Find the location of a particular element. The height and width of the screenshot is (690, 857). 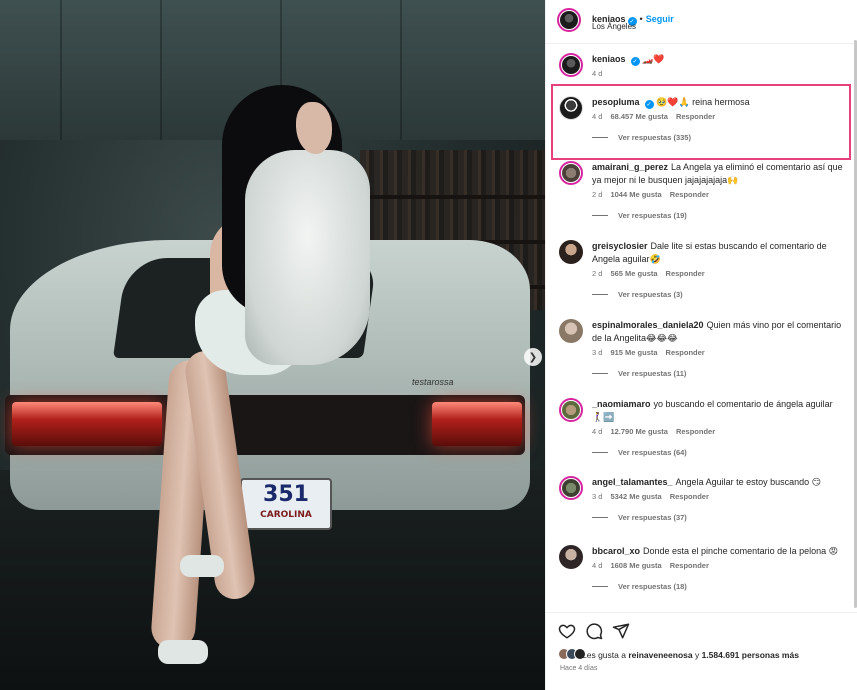

view-replies: Ver respuestas (11) is located at coordinates (721, 373).